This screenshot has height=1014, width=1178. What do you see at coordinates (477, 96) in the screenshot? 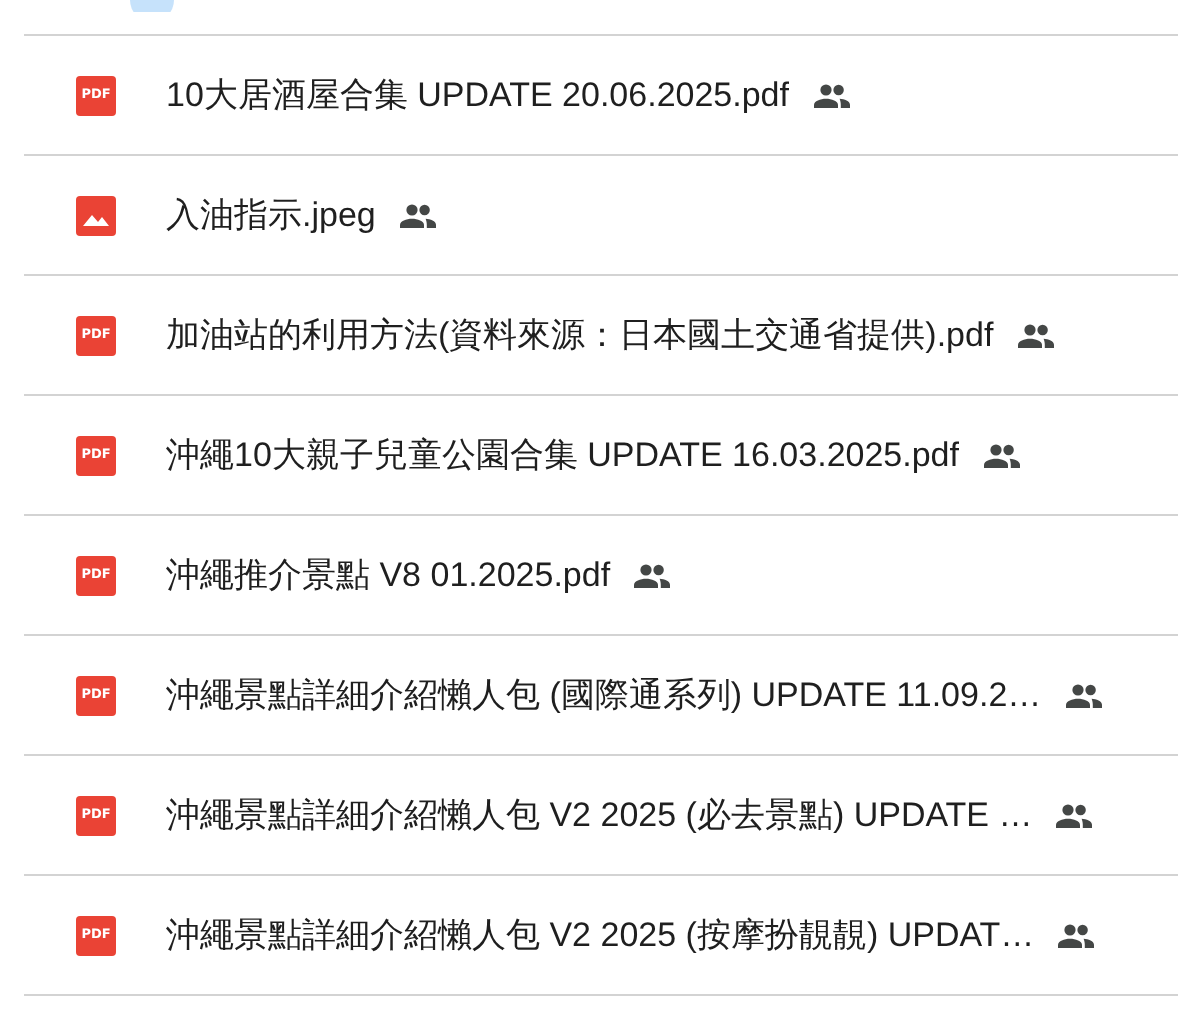
I see `file-name: 10大居酒屋合集 UPDATE 20.06.2025.pdf` at bounding box center [477, 96].